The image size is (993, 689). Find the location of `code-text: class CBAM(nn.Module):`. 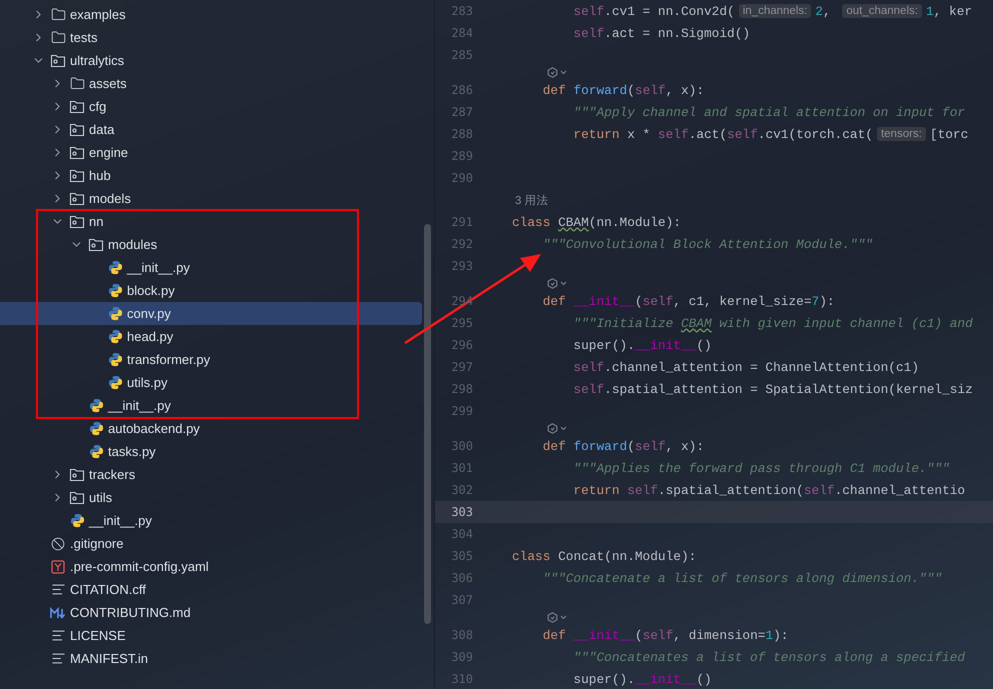

code-text: class CBAM(nn.Module): is located at coordinates (596, 222).